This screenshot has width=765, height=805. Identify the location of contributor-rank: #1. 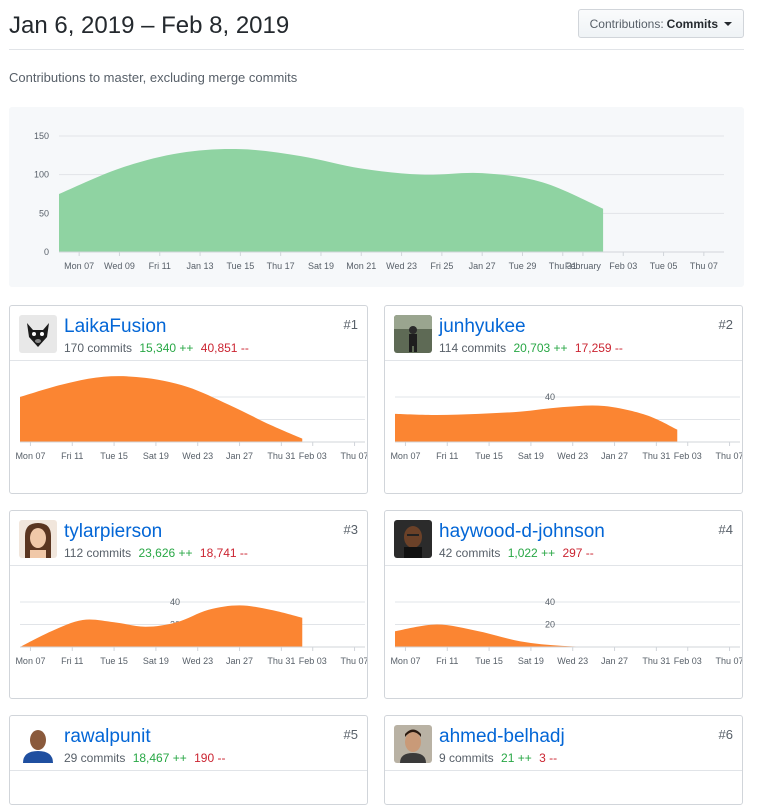
(350, 324).